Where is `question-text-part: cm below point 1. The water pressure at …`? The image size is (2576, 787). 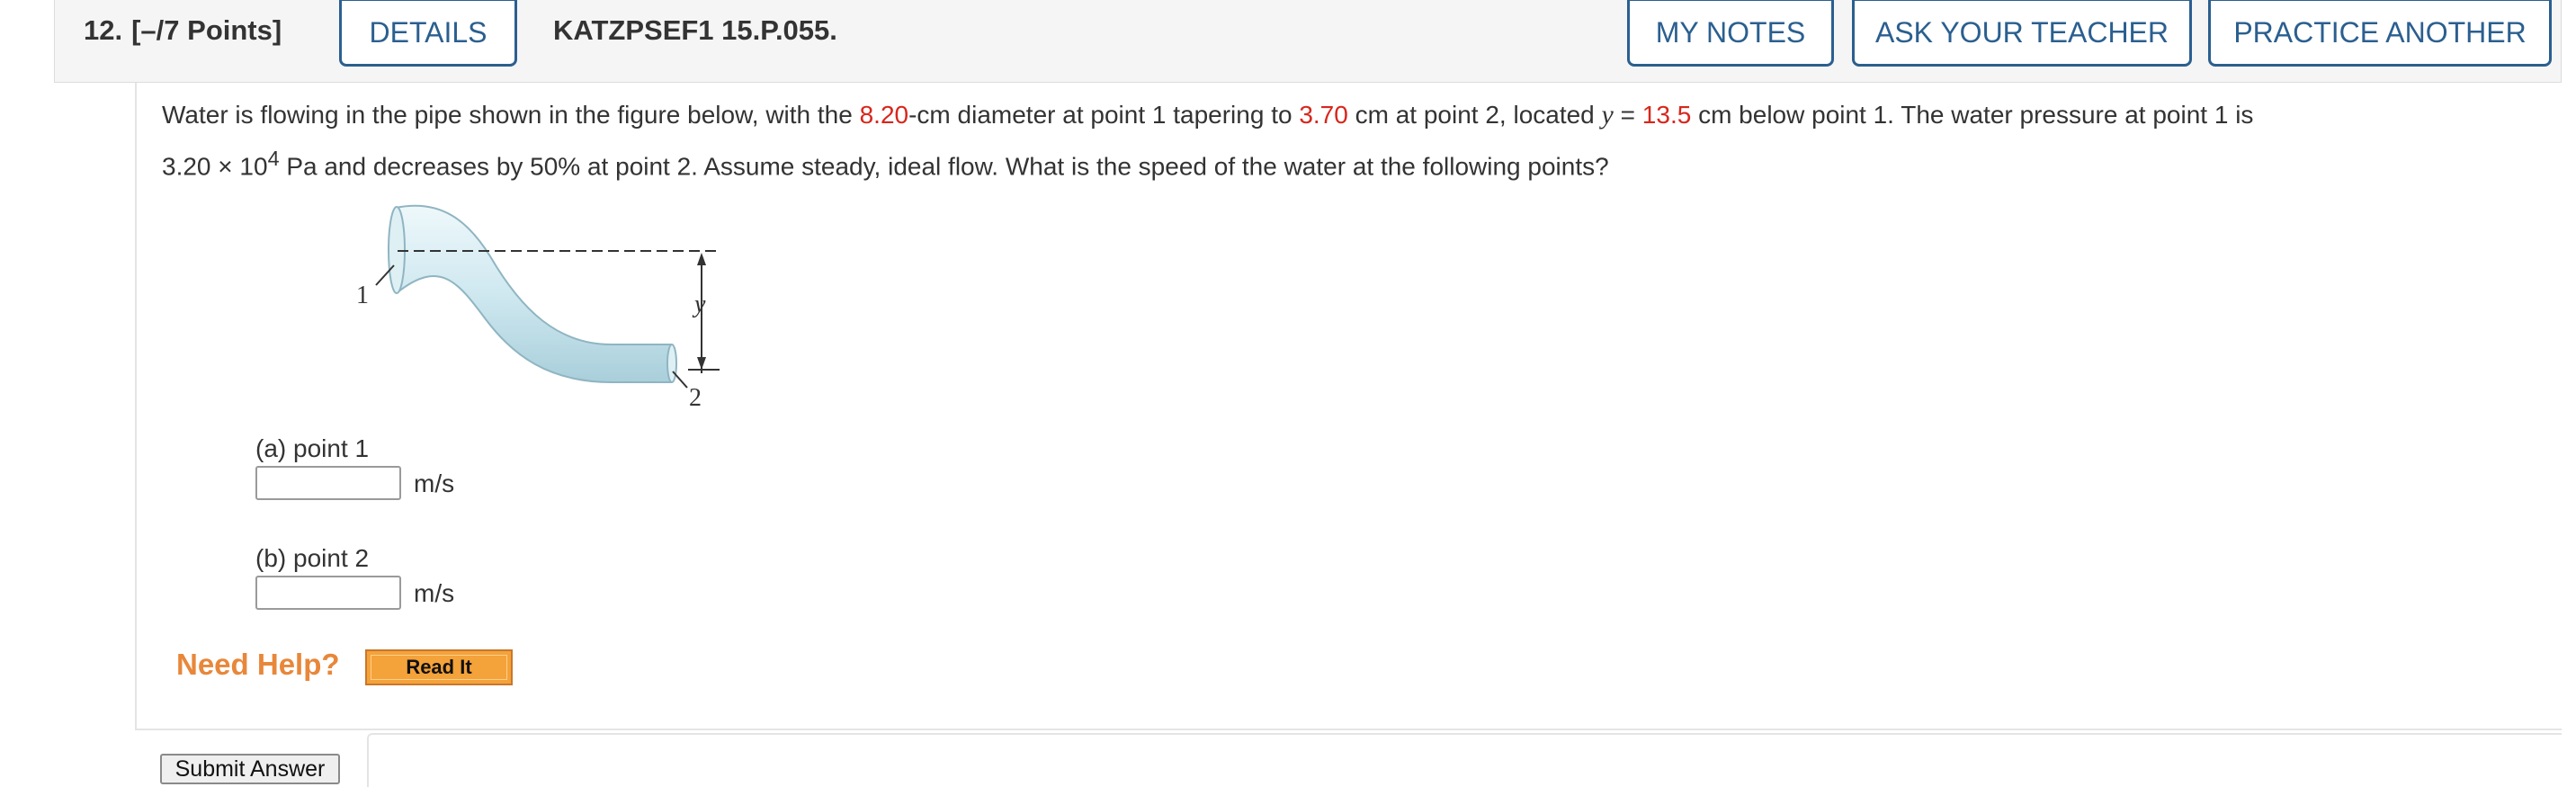
question-text-part: cm below point 1. The water pressure at … is located at coordinates (1972, 115).